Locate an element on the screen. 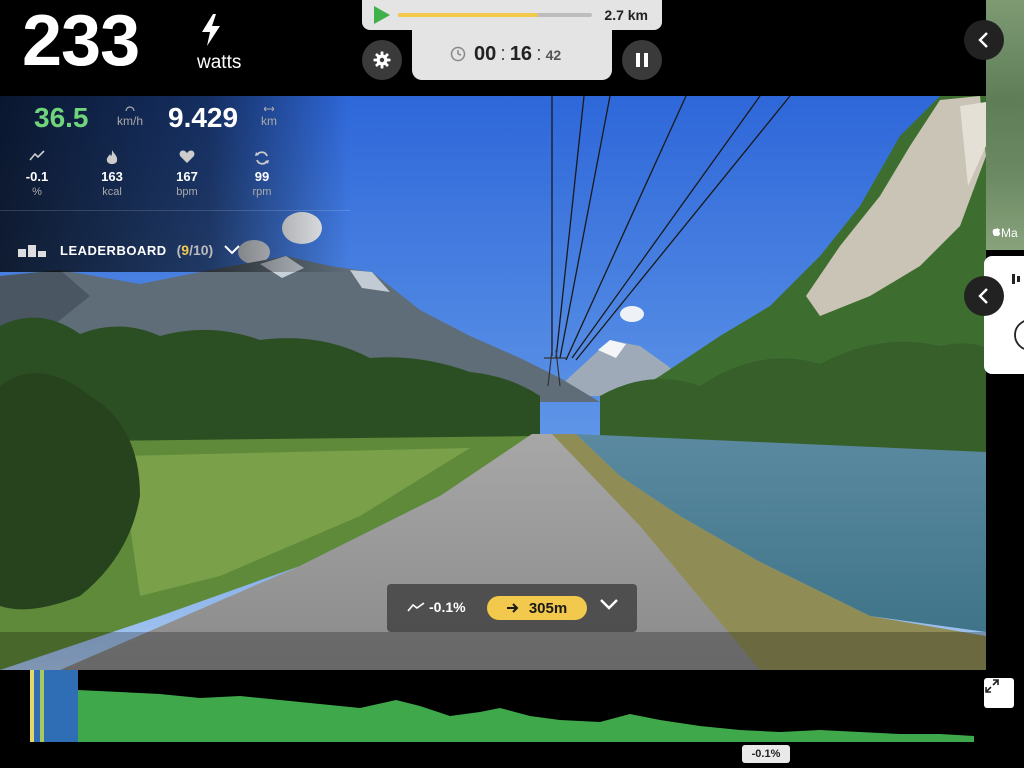 Image resolution: width=1024 pixels, height=768 pixels. metric-cadence-label: rpm is located at coordinates (262, 192).